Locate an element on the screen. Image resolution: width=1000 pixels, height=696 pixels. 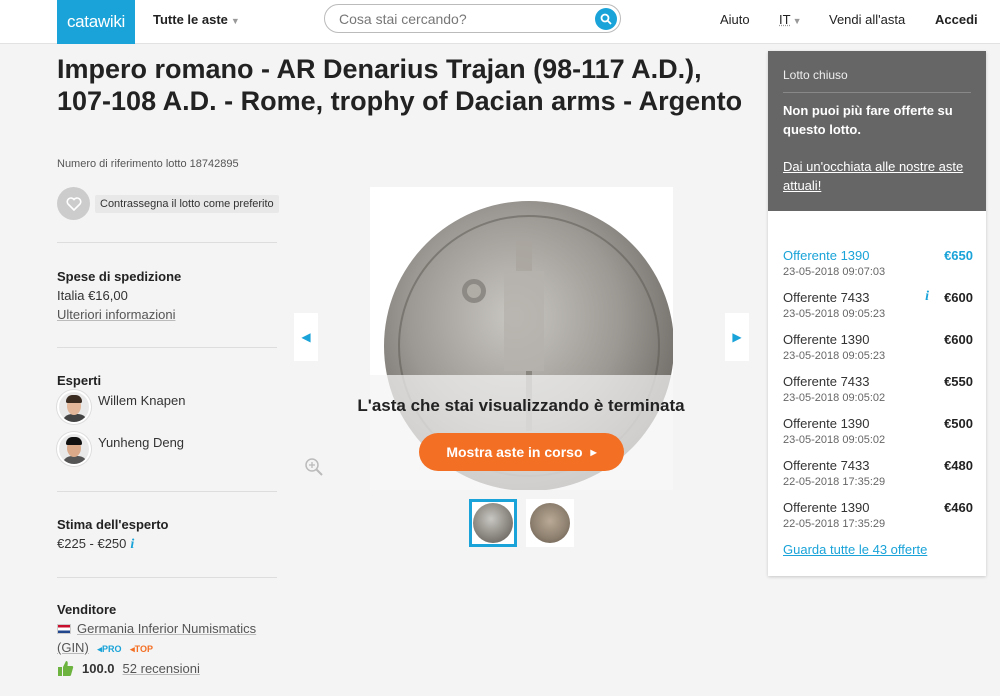
expert-name: Yunheng Deng is located at coordinates (141, 442).